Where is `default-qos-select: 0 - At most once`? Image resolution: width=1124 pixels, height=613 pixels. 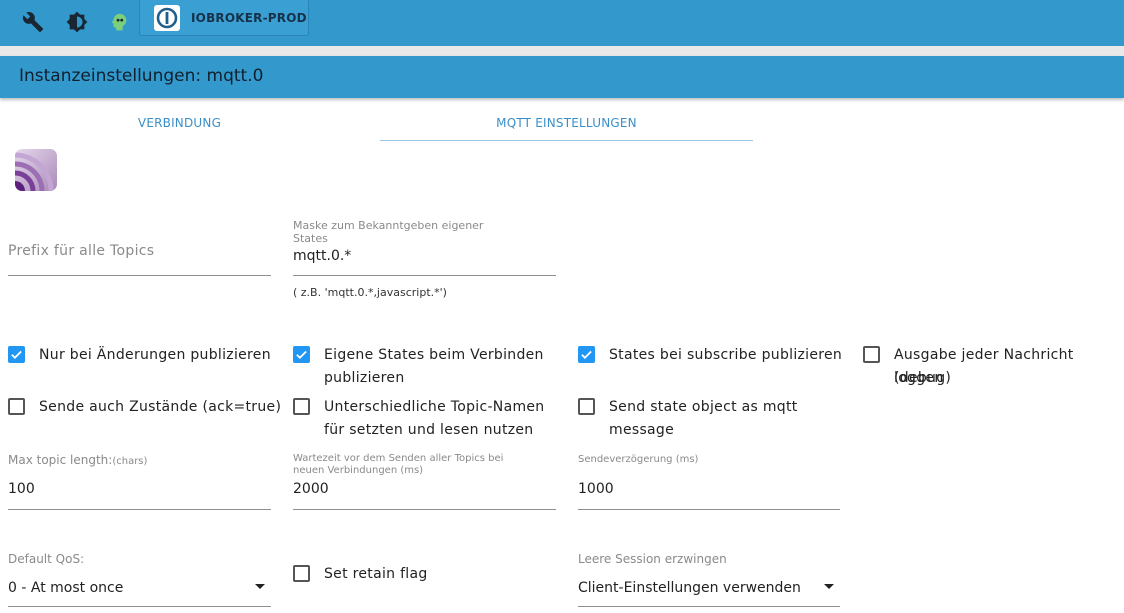
default-qos-select: 0 - At most once is located at coordinates (65, 588).